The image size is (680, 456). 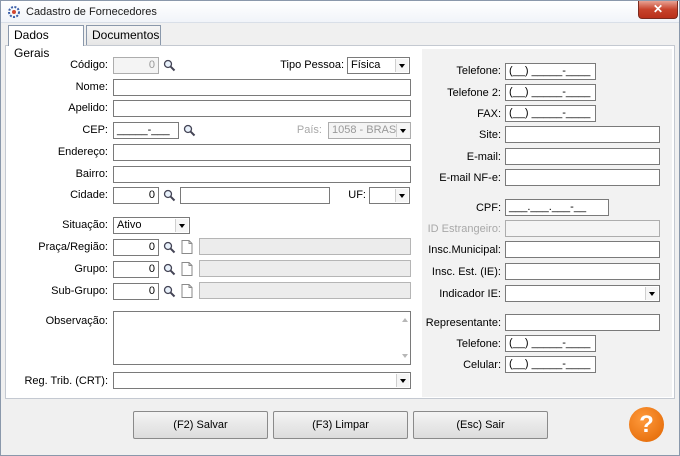 I want to click on nome-input, so click(x=262, y=87).